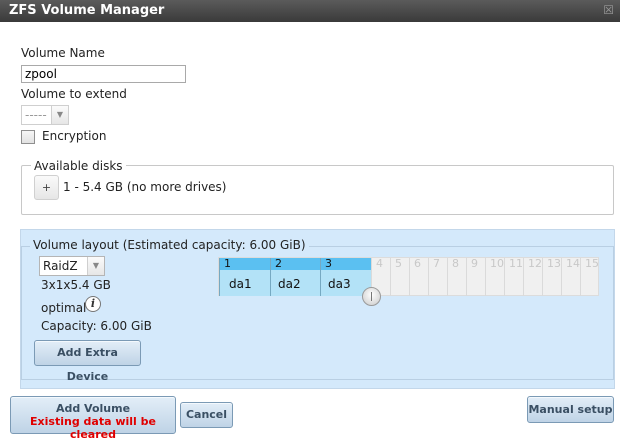 Image resolution: width=620 pixels, height=448 pixels. What do you see at coordinates (74, 94) in the screenshot?
I see `volume-to-extend-label: Volume to extend` at bounding box center [74, 94].